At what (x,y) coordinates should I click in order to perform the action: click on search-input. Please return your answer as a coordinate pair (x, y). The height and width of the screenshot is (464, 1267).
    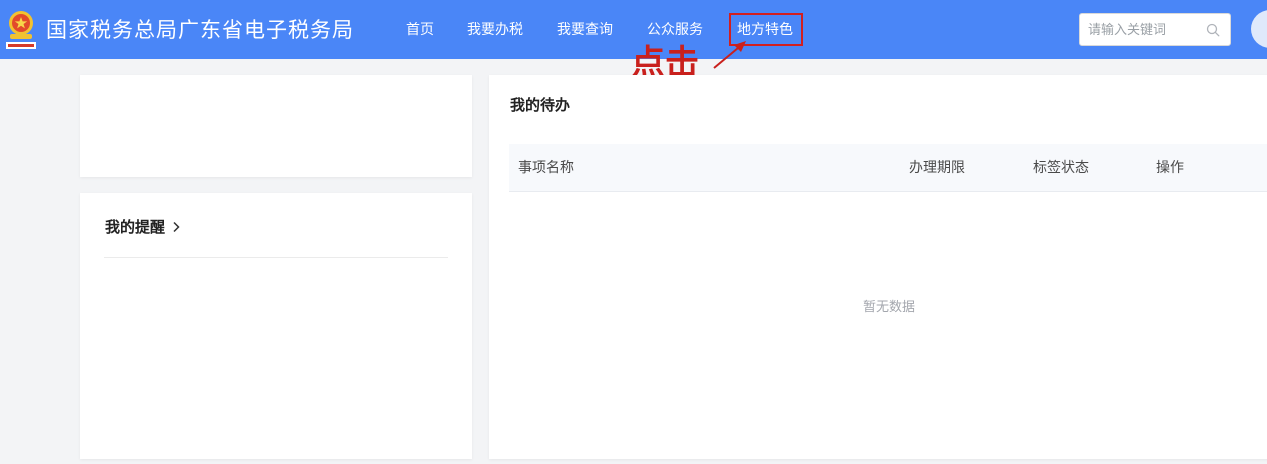
    Looking at the image, I should click on (1143, 30).